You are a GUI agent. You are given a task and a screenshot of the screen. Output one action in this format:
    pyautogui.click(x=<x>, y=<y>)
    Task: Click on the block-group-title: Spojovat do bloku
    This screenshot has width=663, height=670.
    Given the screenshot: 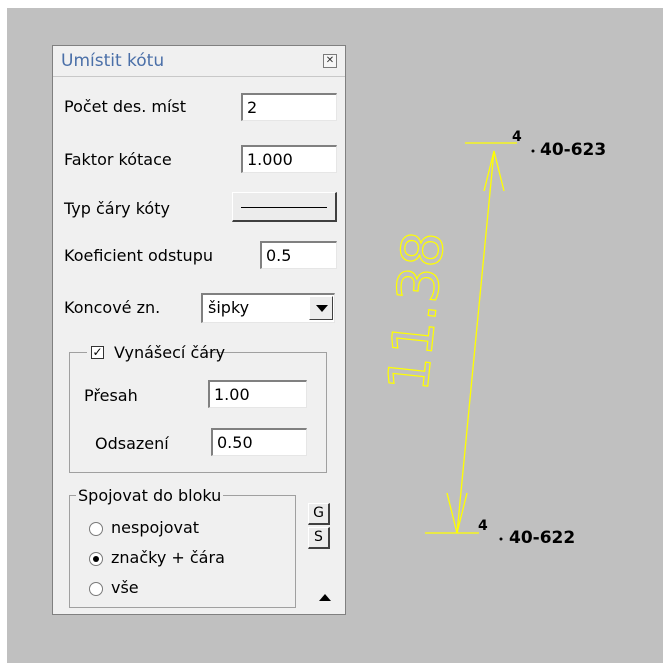 What is the action you would take?
    pyautogui.click(x=150, y=495)
    